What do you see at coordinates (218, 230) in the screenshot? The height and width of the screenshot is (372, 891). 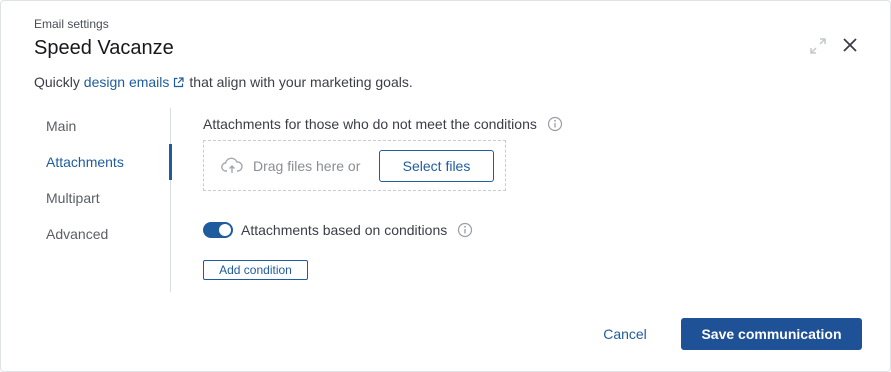 I see `conditional-attachments-toggle` at bounding box center [218, 230].